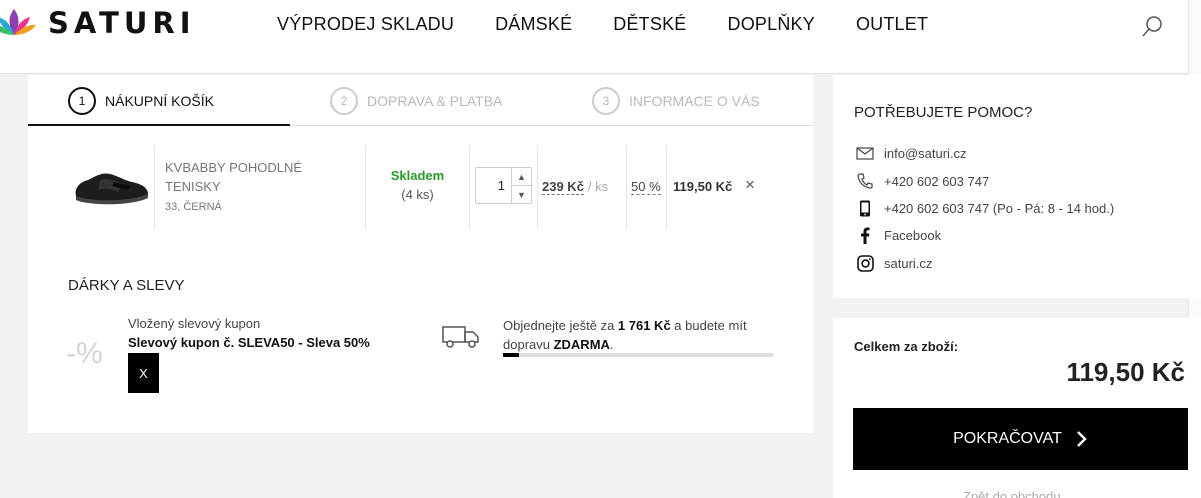 This screenshot has height=498, width=1201. Describe the element at coordinates (913, 235) in the screenshot. I see `help-facebook-text: Facebook` at that location.